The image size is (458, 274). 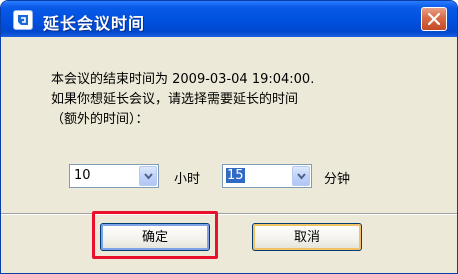 What do you see at coordinates (23, 20) in the screenshot?
I see `app-logo-icon` at bounding box center [23, 20].